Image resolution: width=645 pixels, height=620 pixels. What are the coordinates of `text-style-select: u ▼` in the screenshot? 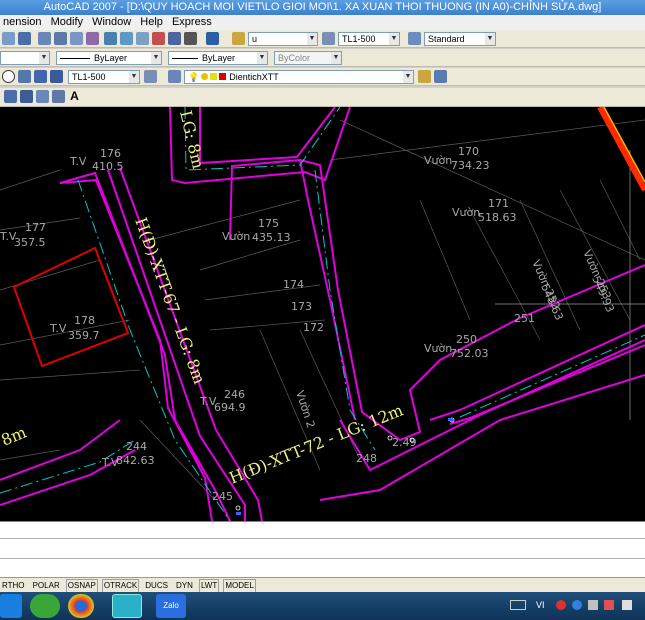 It's located at (283, 39).